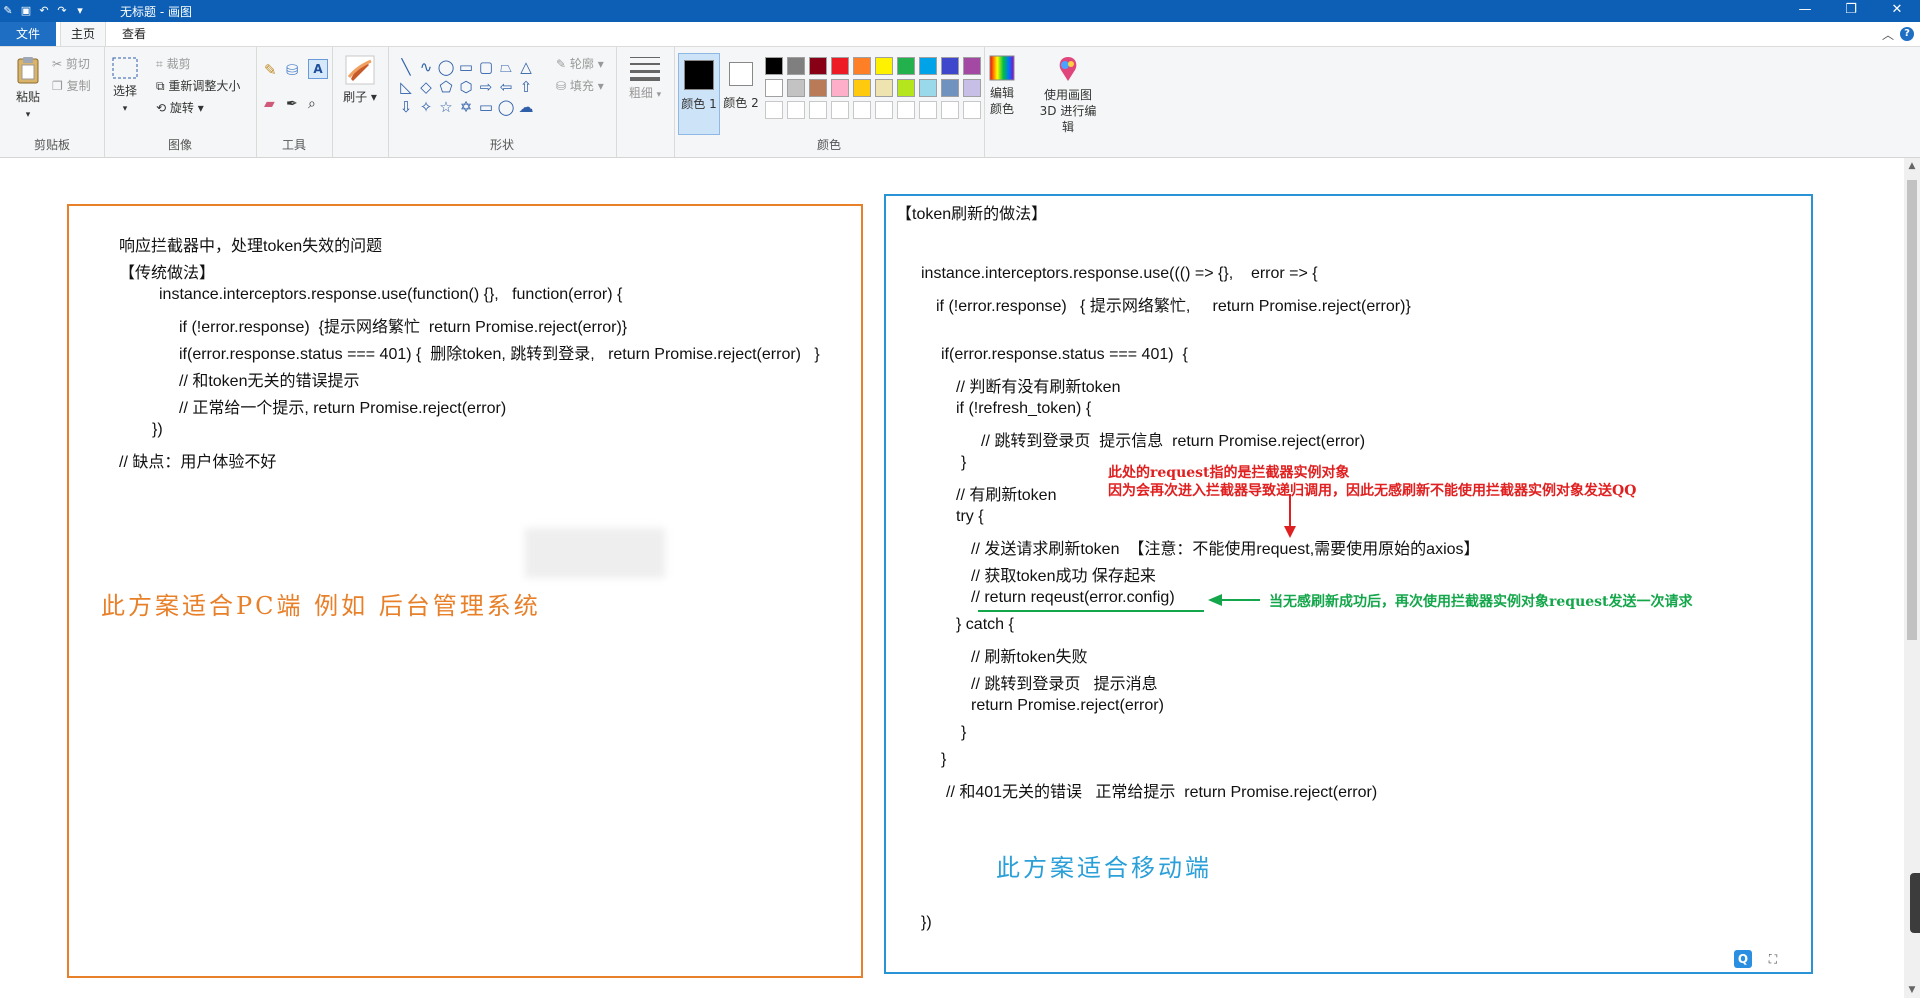 The image size is (1920, 998). What do you see at coordinates (173, 64) in the screenshot?
I see `crop-button: ⌗ 裁剪` at bounding box center [173, 64].